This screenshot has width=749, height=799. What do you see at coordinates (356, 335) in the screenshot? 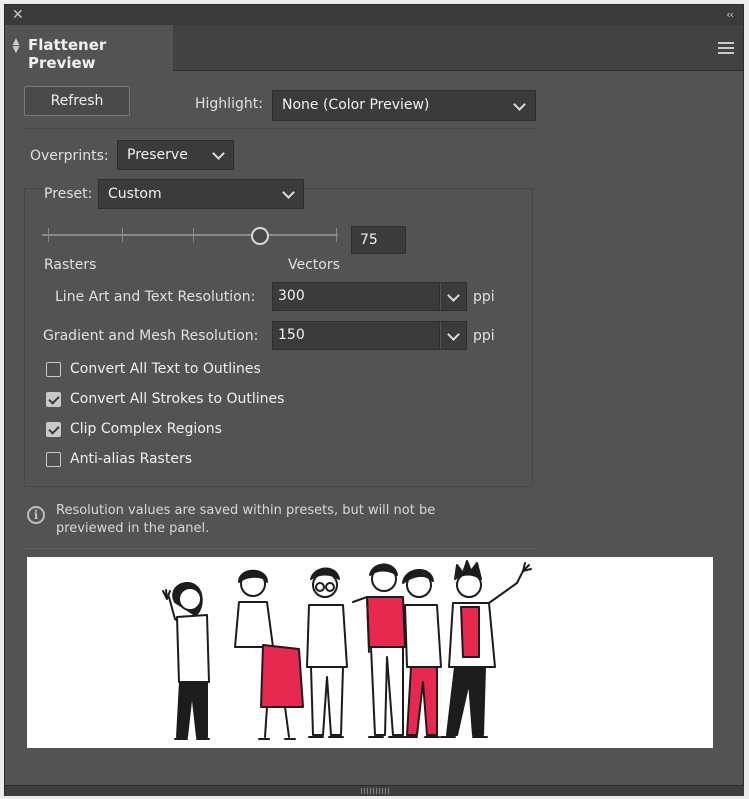
I see `gradient-resolution-input: 150` at bounding box center [356, 335].